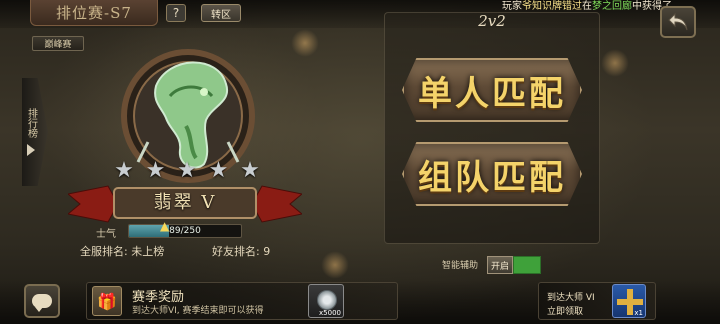  I want to click on flame-marker-icon: ▲, so click(165, 226).